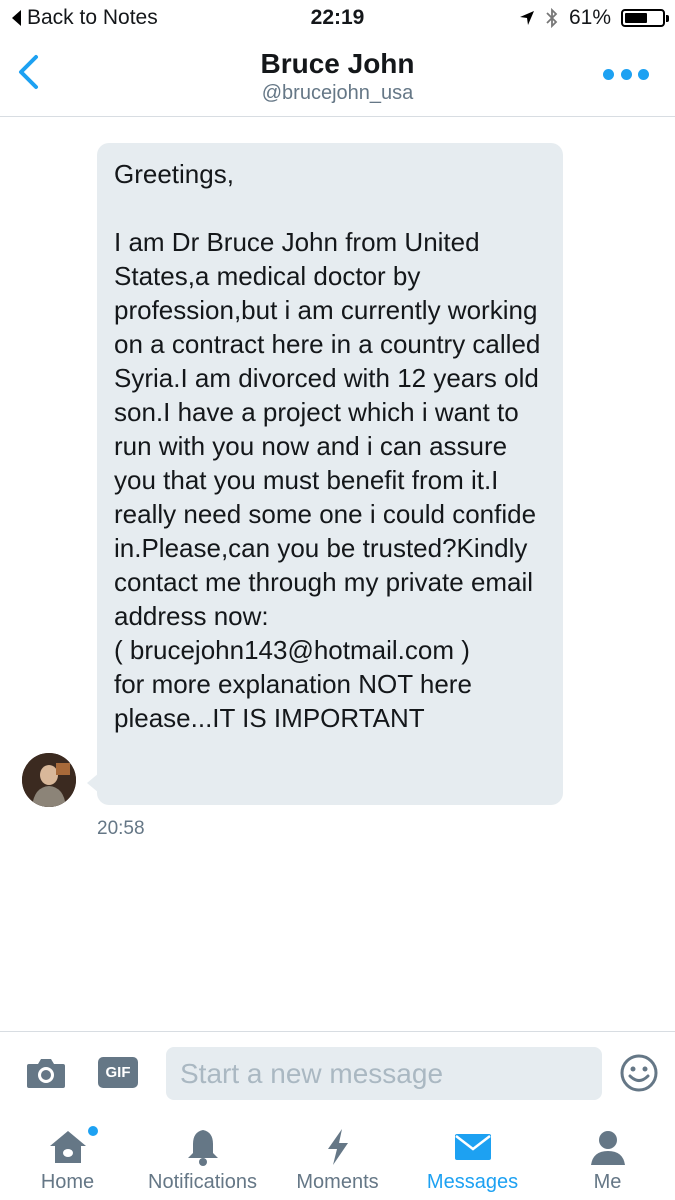  What do you see at coordinates (589, 17) in the screenshot?
I see `battery-percent: 61%` at bounding box center [589, 17].